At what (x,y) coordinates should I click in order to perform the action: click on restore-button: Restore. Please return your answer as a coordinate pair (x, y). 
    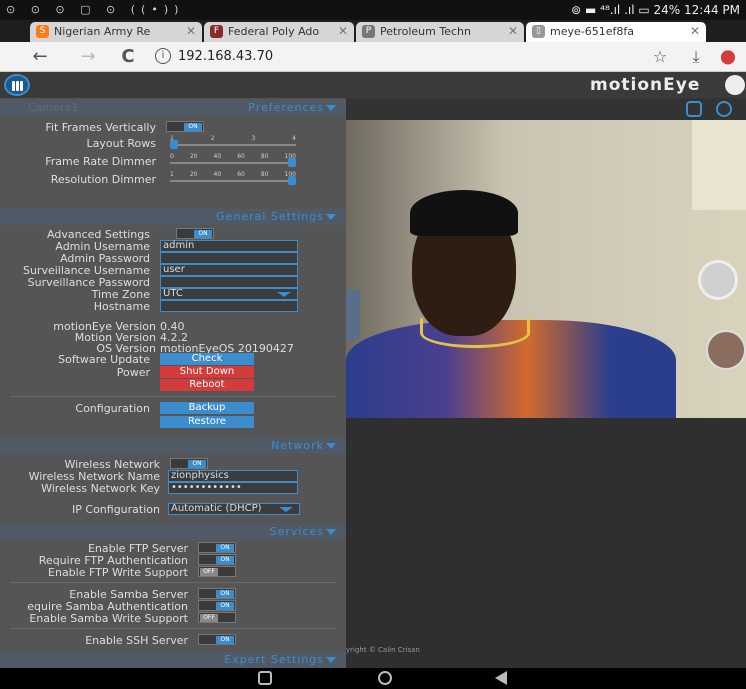
    Looking at the image, I should click on (207, 422).